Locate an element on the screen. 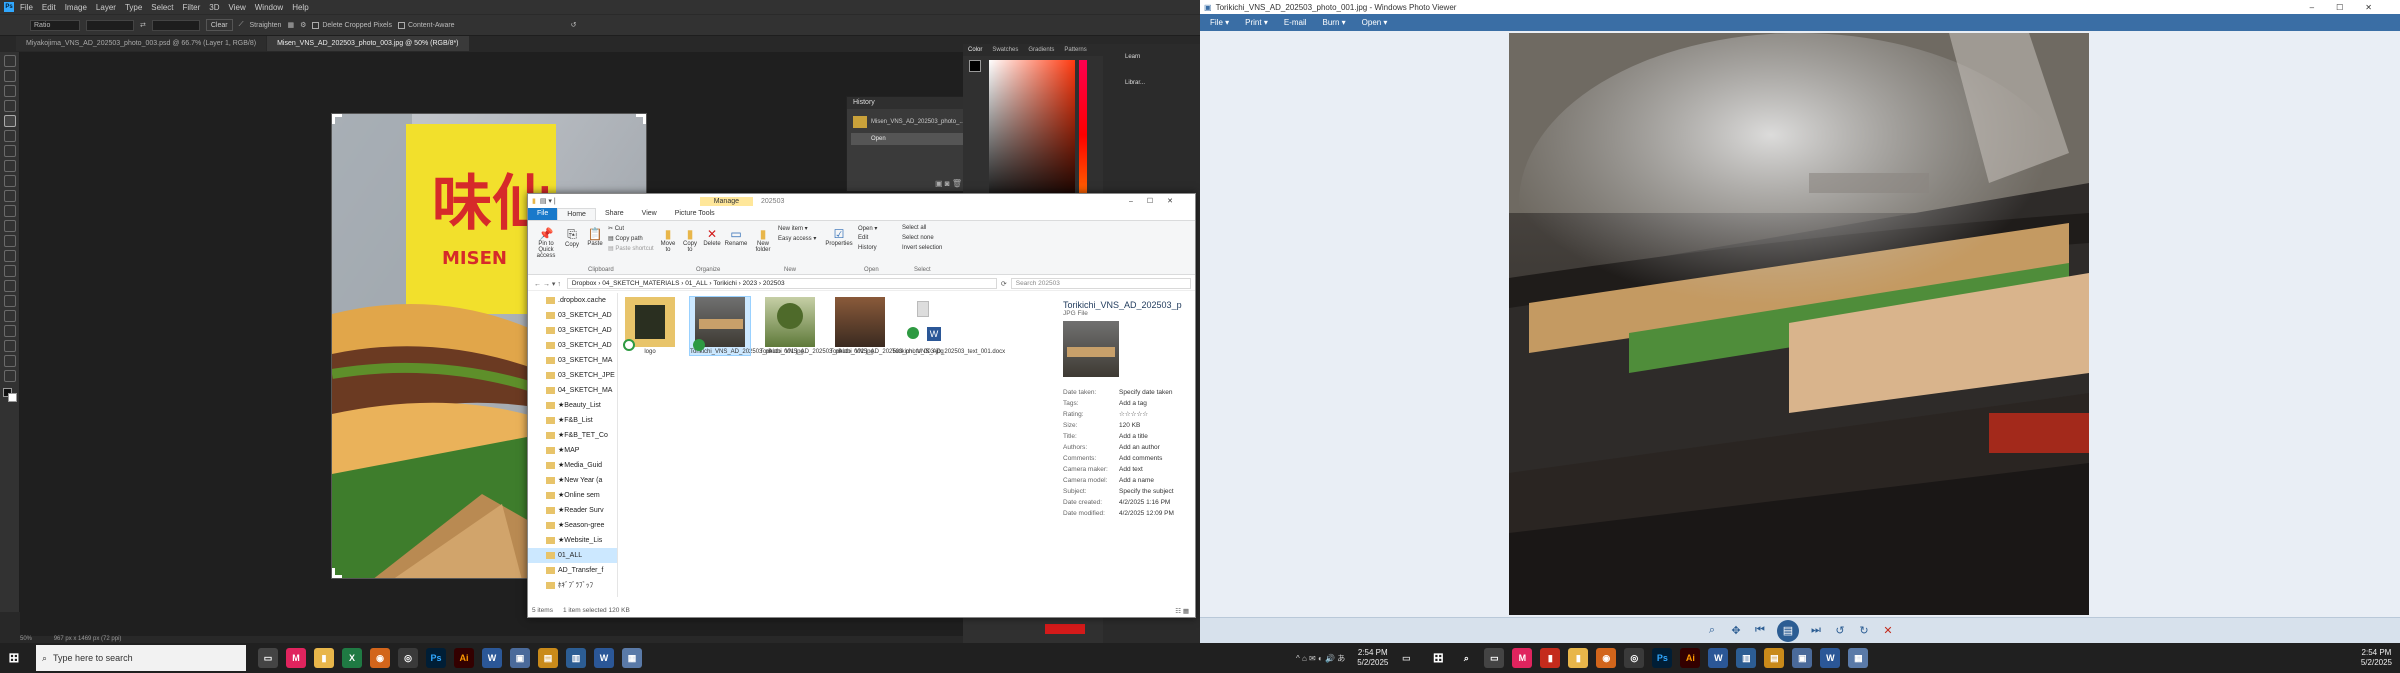 The height and width of the screenshot is (673, 2400). color-picker-field is located at coordinates (1032, 135).